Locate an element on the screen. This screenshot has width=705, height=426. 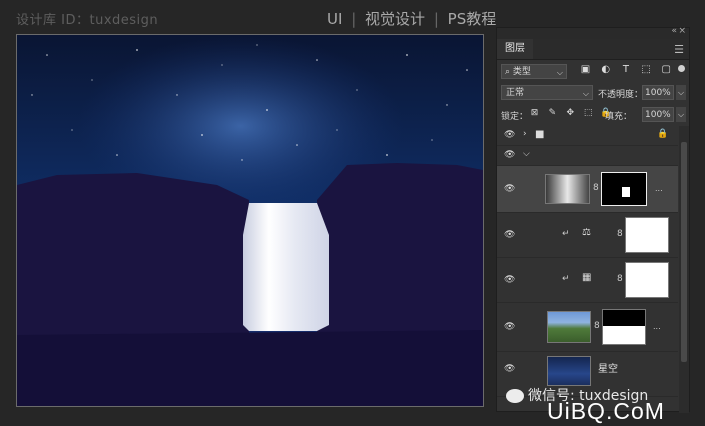
filter-toggle is located at coordinates (681, 68).